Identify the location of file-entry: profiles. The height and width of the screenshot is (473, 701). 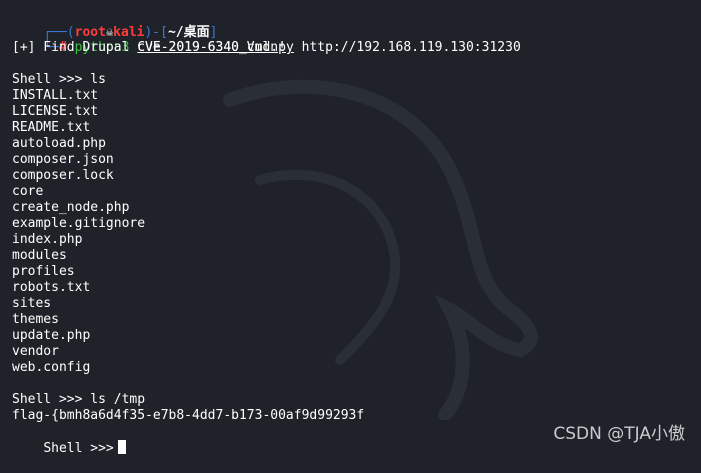
(43, 271).